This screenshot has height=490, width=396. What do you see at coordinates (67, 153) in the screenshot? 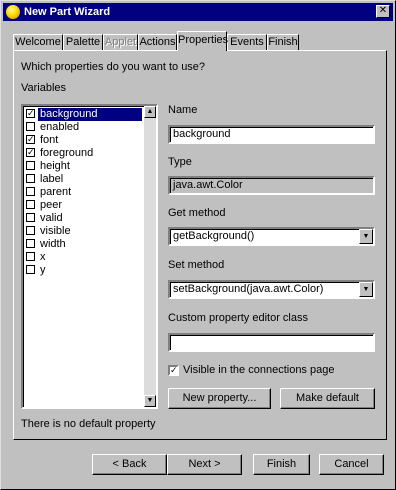
I see `list-item-label: foreground` at bounding box center [67, 153].